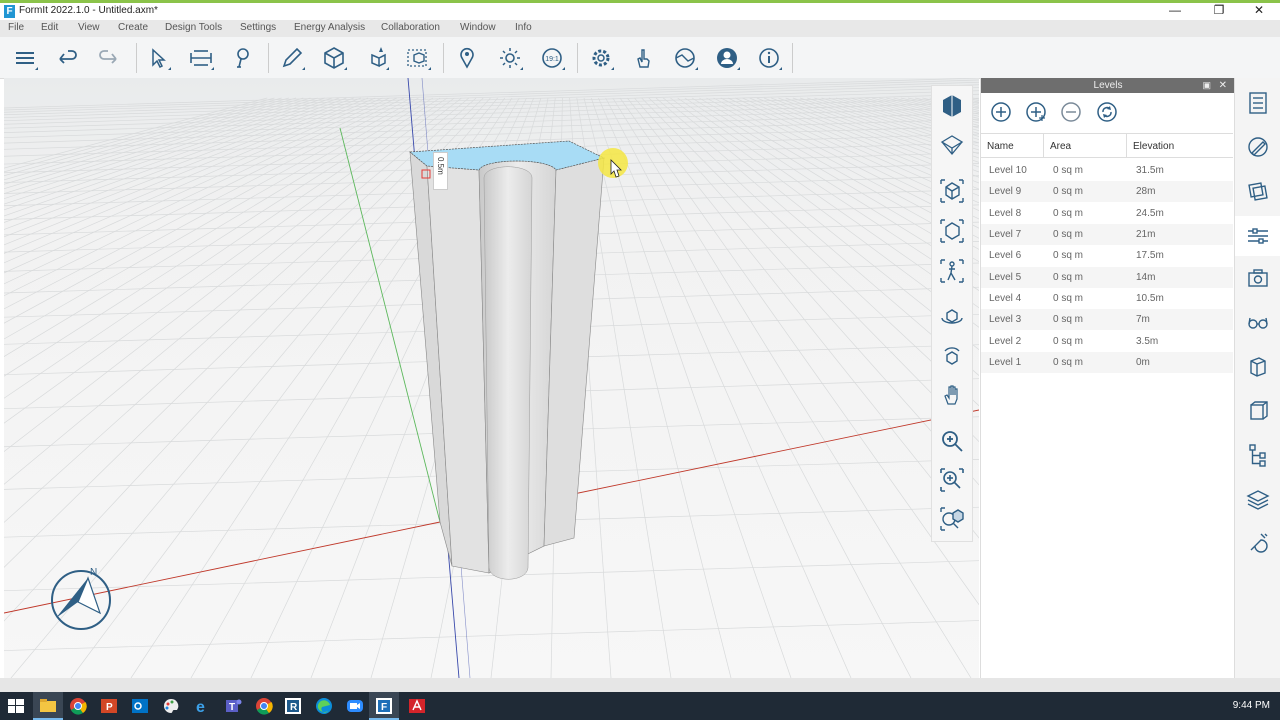 This screenshot has height=723, width=1280. Describe the element at coordinates (952, 519) in the screenshot. I see `zoom-selected-icon` at that location.